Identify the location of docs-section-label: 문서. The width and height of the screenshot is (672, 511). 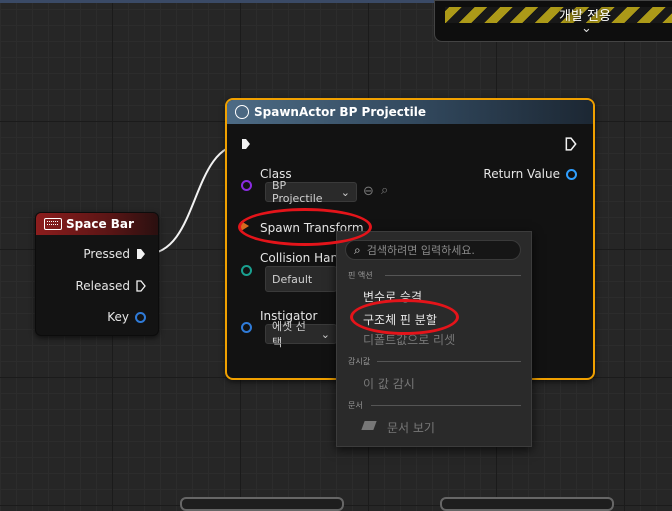
(355, 405).